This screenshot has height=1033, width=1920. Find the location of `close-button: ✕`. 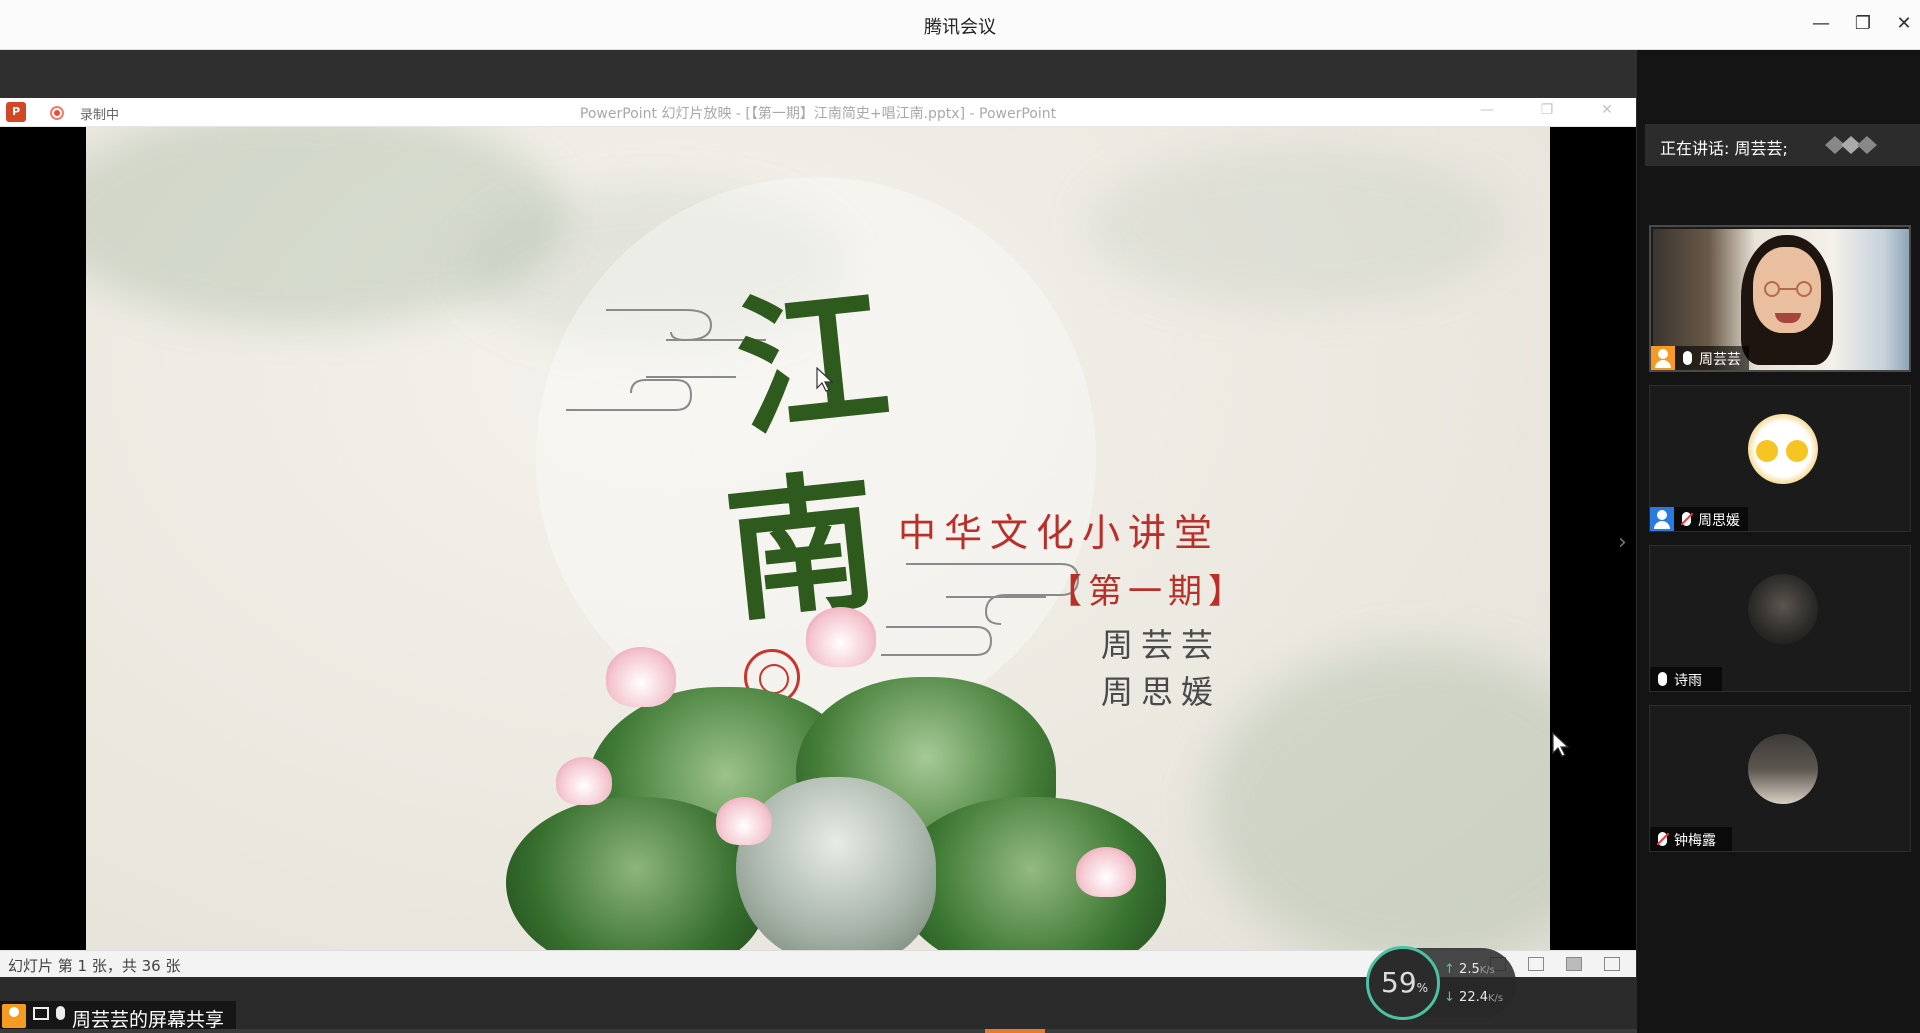

close-button: ✕ is located at coordinates (1904, 24).